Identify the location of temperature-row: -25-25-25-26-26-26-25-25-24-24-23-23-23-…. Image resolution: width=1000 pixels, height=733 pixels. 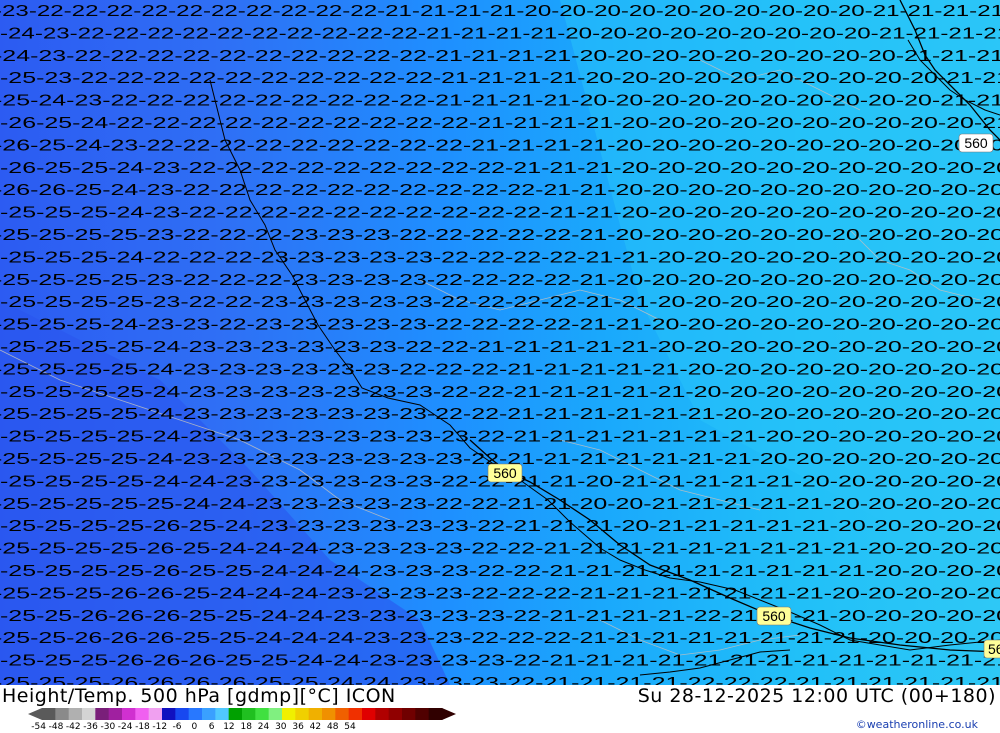
(500, 661).